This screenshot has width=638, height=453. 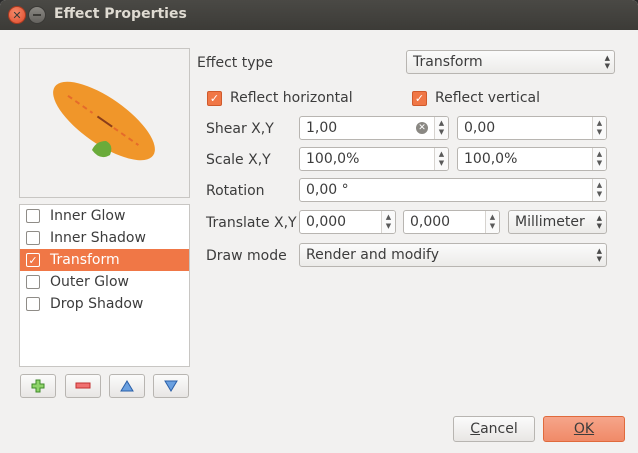 What do you see at coordinates (480, 128) in the screenshot?
I see `shear-y-value: 0,00` at bounding box center [480, 128].